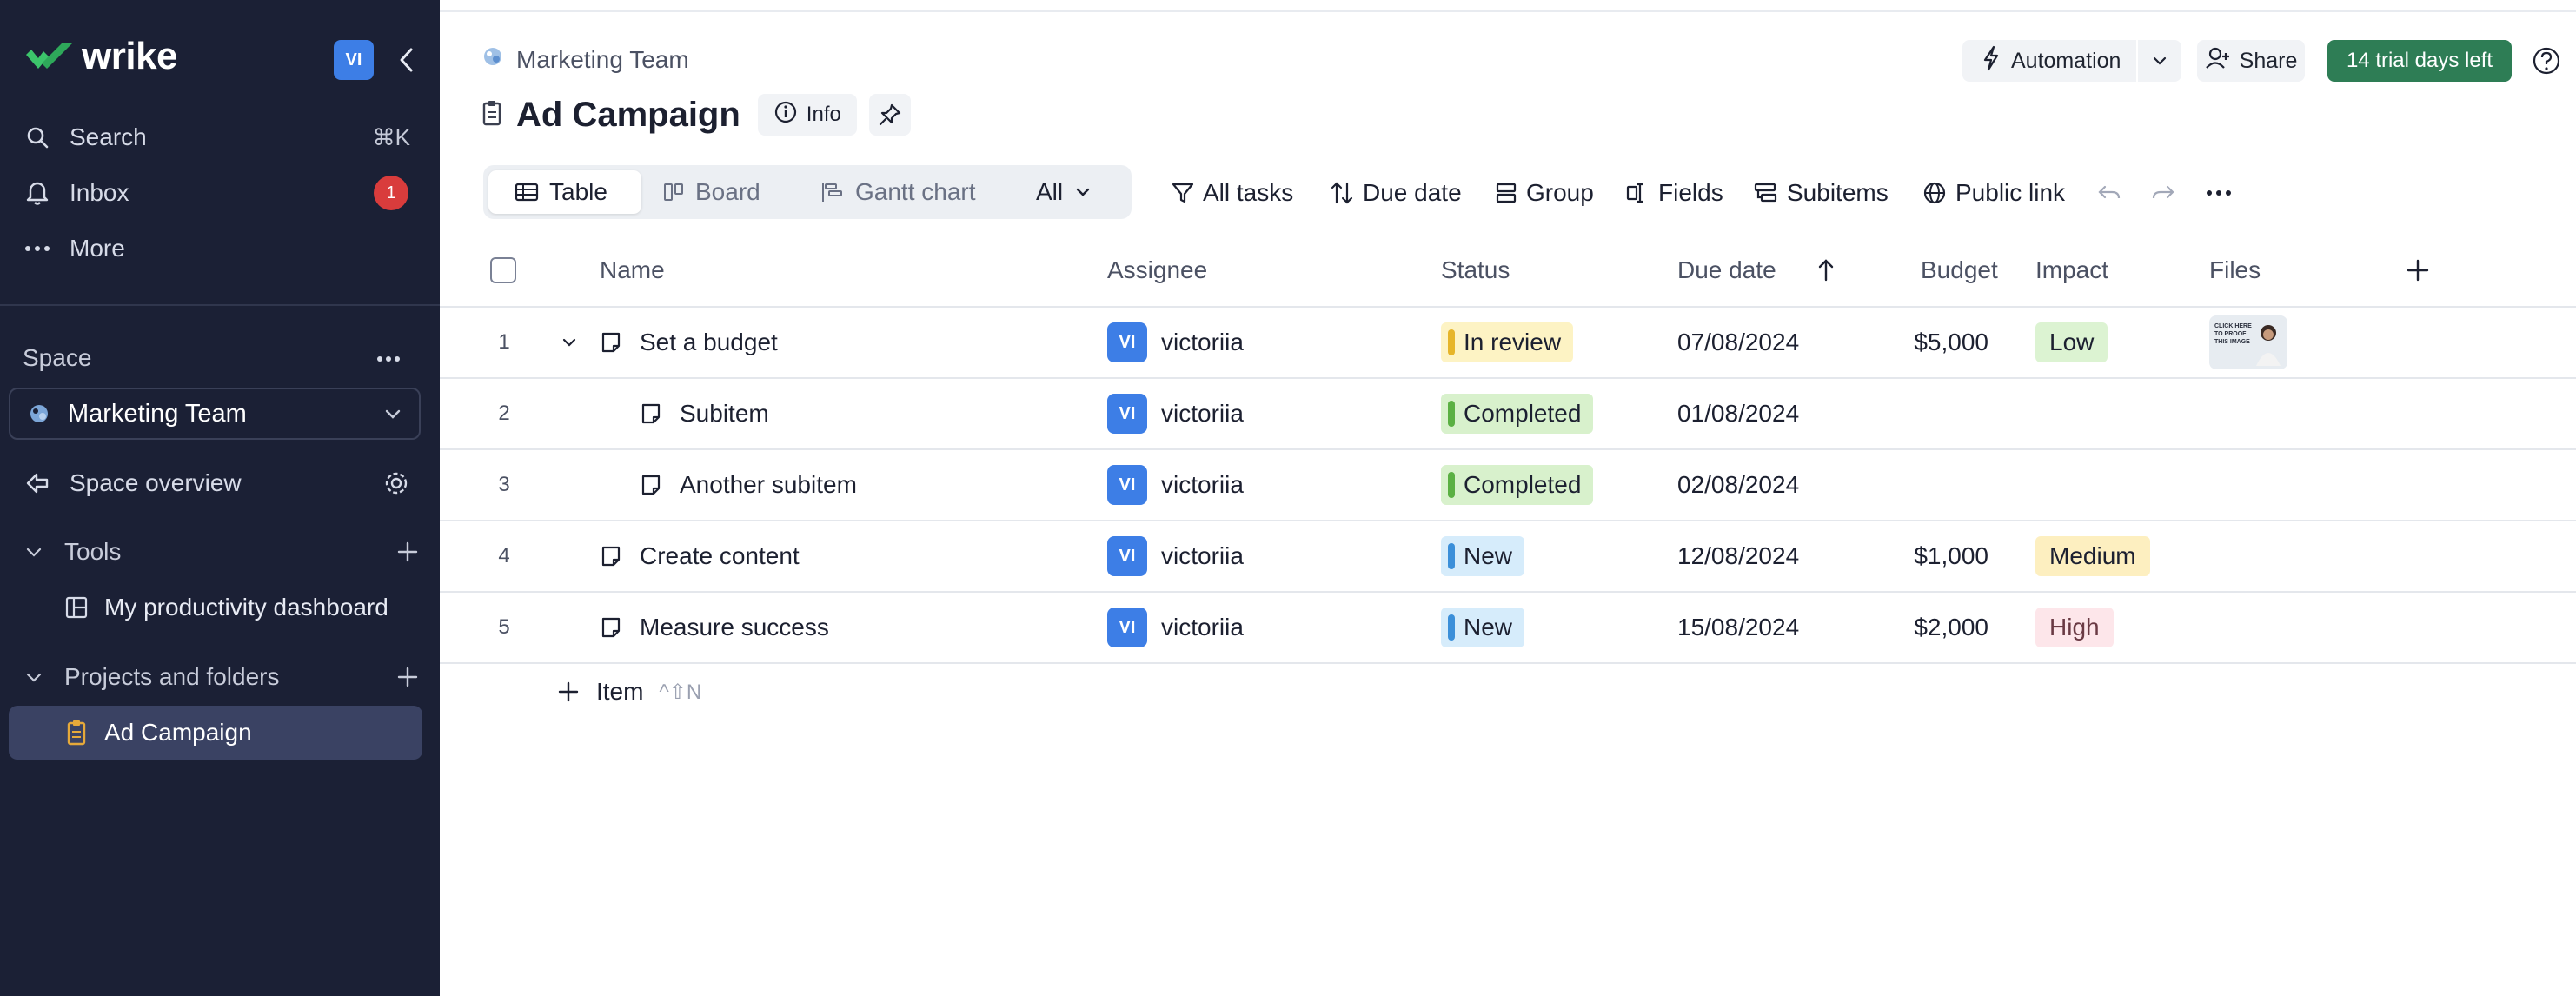 Image resolution: width=2576 pixels, height=996 pixels. Describe the element at coordinates (215, 733) in the screenshot. I see `sidebar-item-ad-campaign: Ad Campaign` at that location.